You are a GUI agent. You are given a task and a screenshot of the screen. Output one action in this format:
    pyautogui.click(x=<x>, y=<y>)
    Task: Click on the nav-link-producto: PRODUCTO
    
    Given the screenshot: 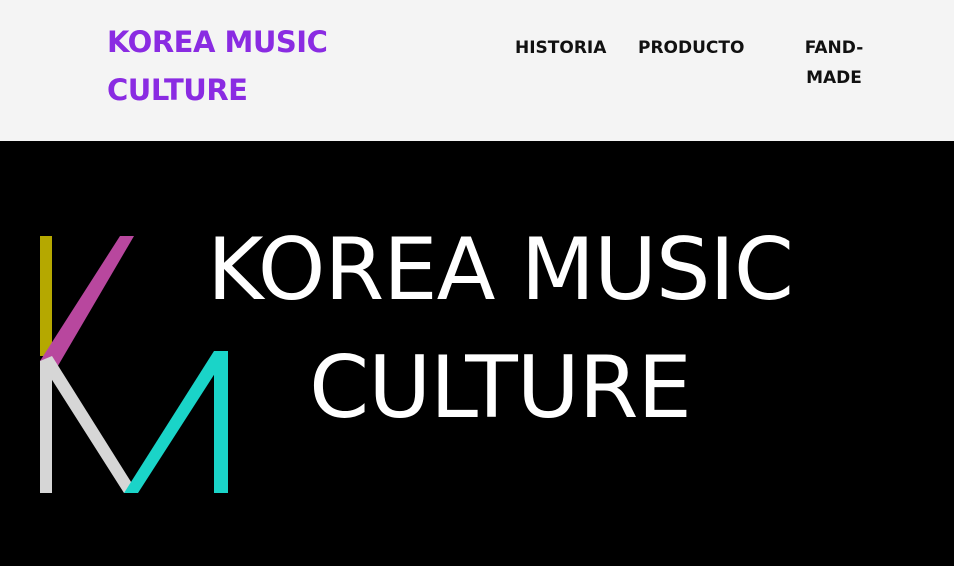 What is the action you would take?
    pyautogui.click(x=691, y=48)
    